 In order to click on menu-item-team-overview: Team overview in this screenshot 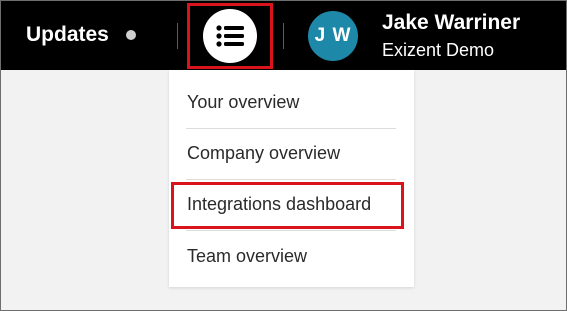, I will do `click(247, 256)`.